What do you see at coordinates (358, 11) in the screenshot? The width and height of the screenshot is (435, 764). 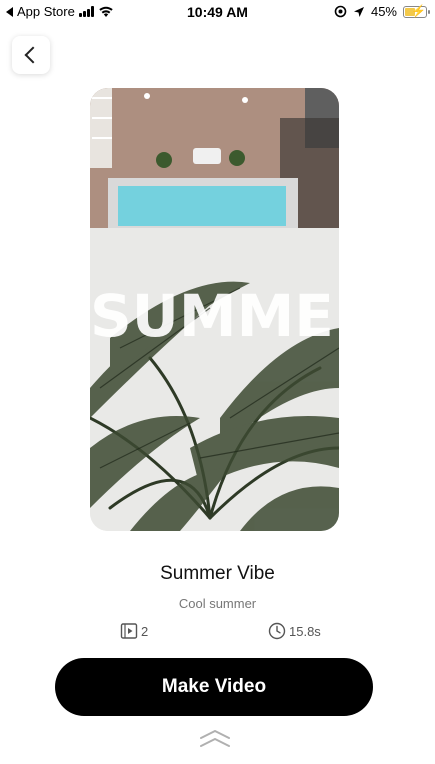 I see `location-arrow-icon` at bounding box center [358, 11].